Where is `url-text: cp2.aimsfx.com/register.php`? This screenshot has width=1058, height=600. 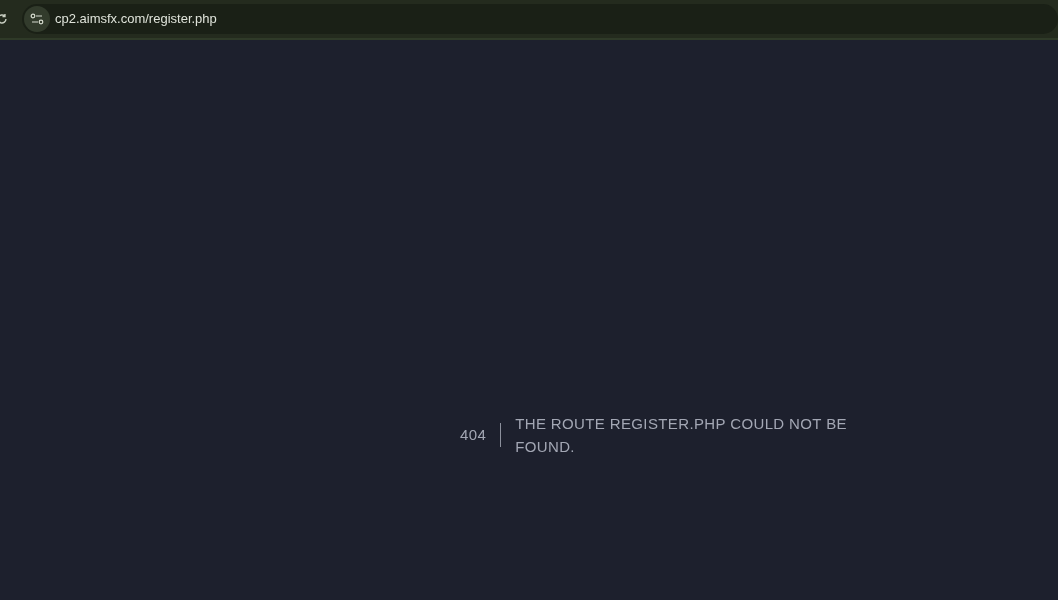
url-text: cp2.aimsfx.com/register.php is located at coordinates (135, 19).